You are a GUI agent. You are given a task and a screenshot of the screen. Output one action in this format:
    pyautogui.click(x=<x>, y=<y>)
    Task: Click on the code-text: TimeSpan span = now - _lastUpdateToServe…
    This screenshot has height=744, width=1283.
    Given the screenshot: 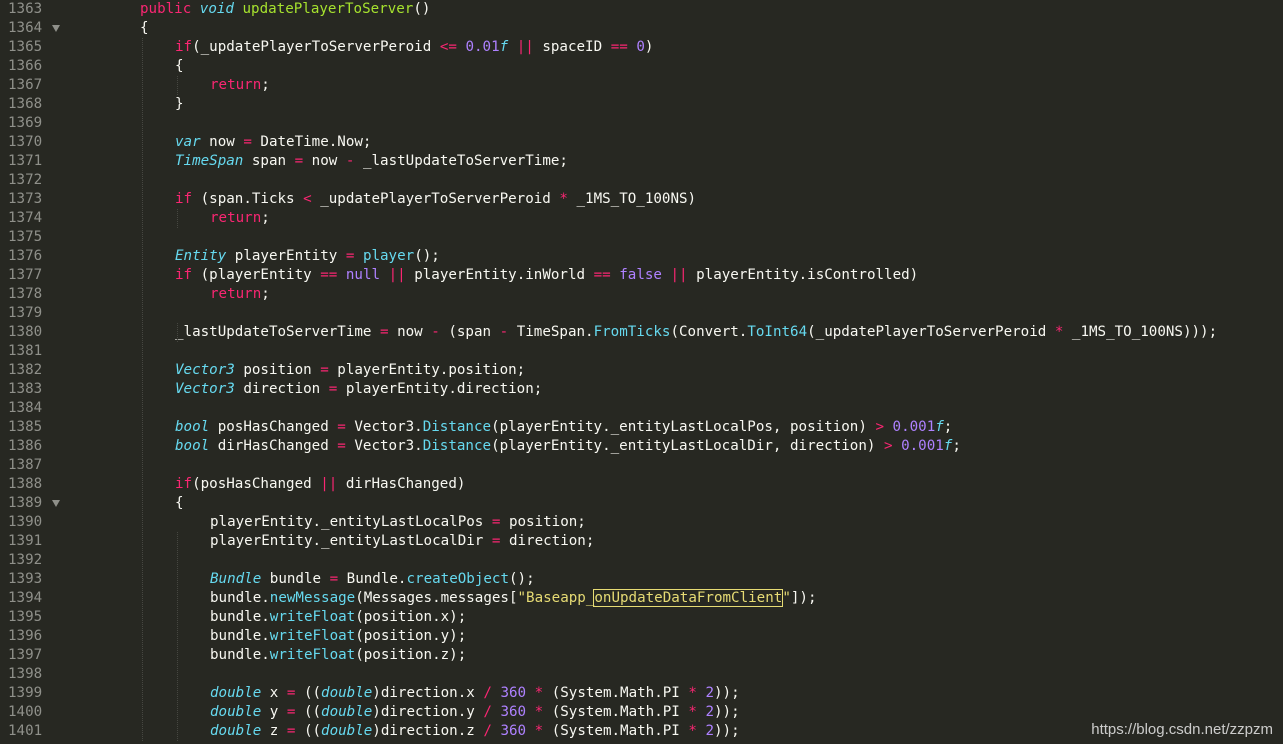 What is the action you would take?
    pyautogui.click(x=371, y=161)
    